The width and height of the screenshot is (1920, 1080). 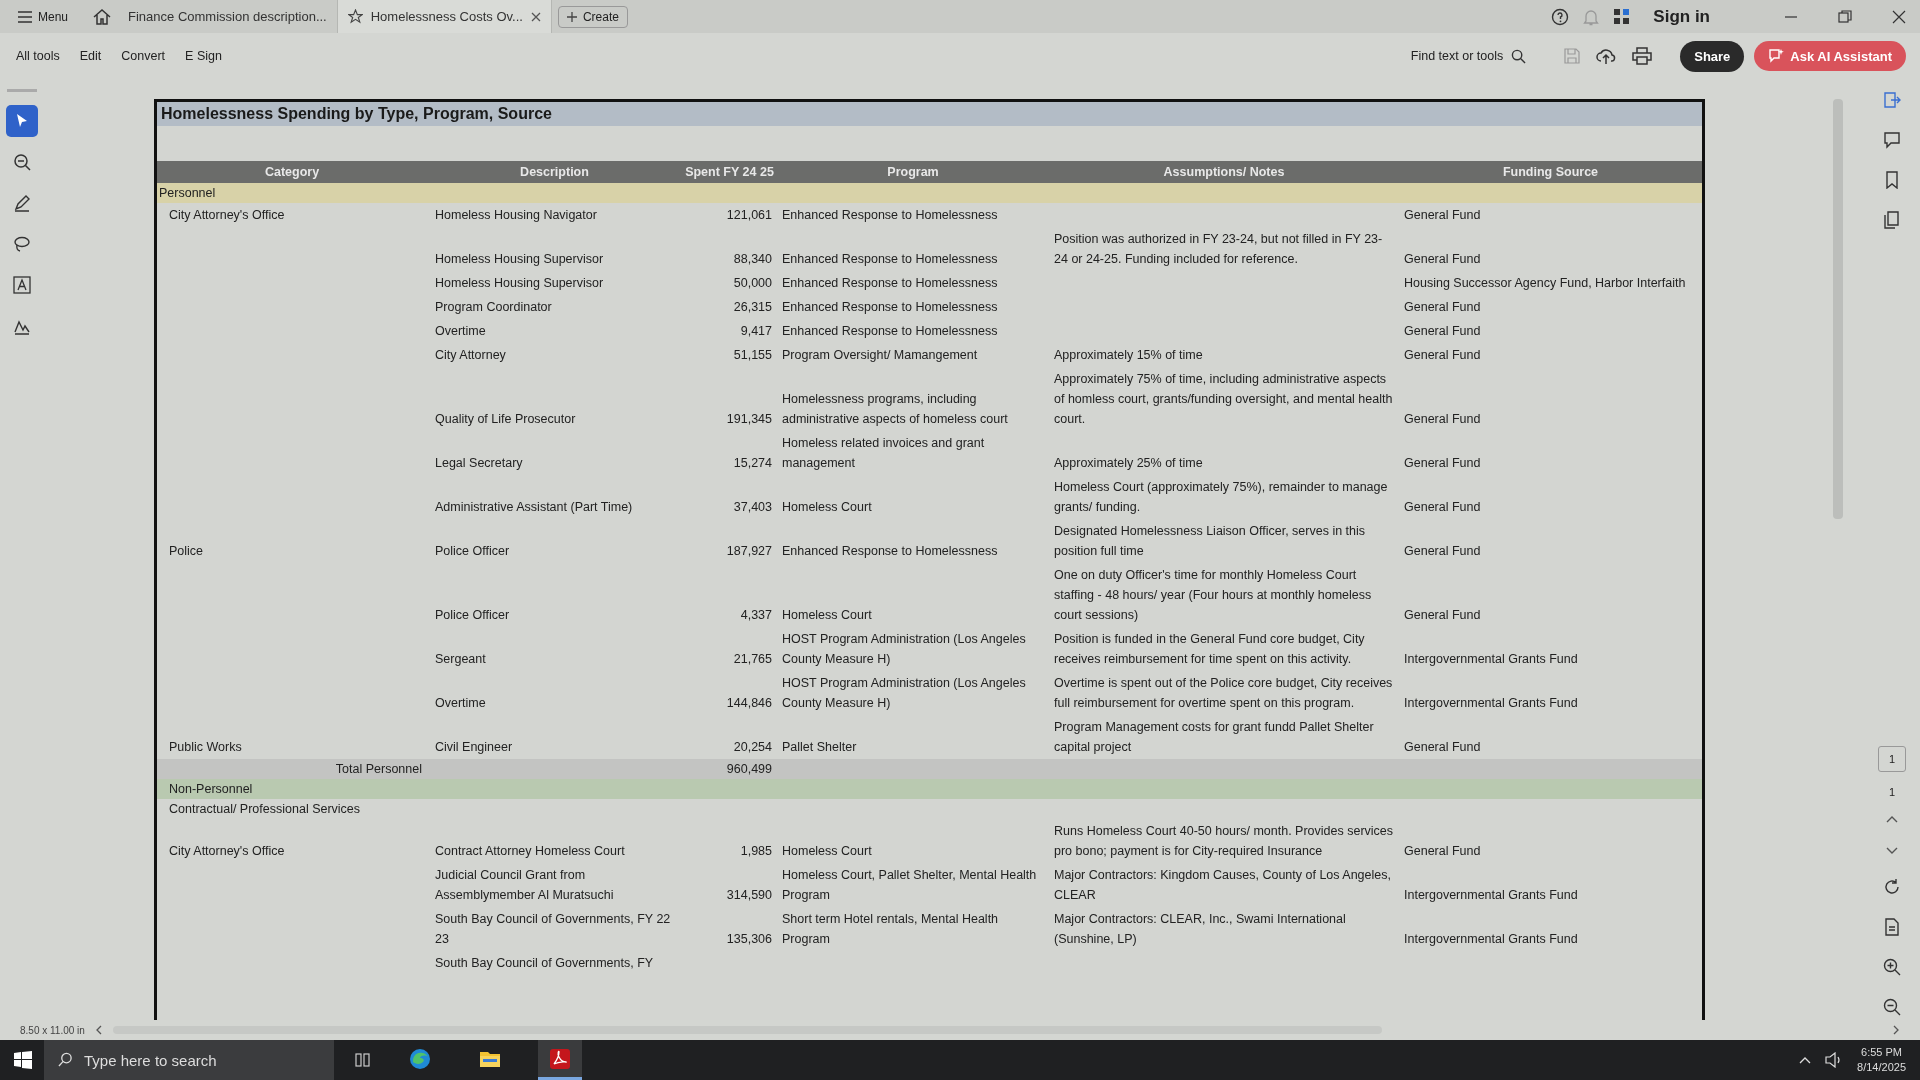 I want to click on chevron-down-icon, so click(x=1892, y=851).